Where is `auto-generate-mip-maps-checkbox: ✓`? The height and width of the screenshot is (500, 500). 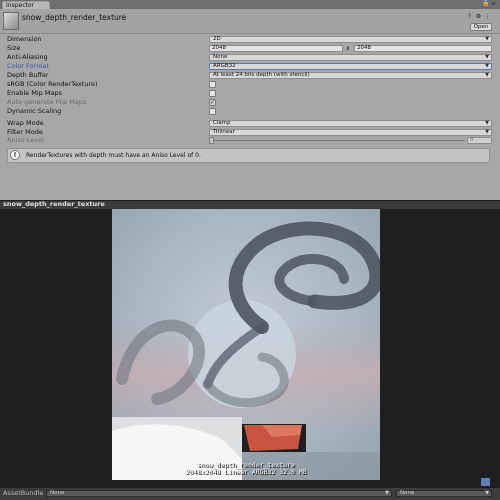
auto-generate-mip-maps-checkbox: ✓ is located at coordinates (212, 102).